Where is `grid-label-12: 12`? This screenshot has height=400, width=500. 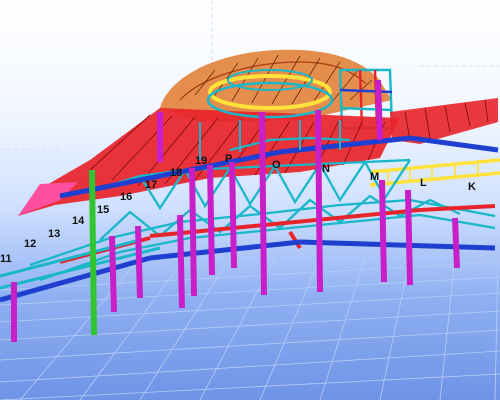
grid-label-12: 12 is located at coordinates (30, 244).